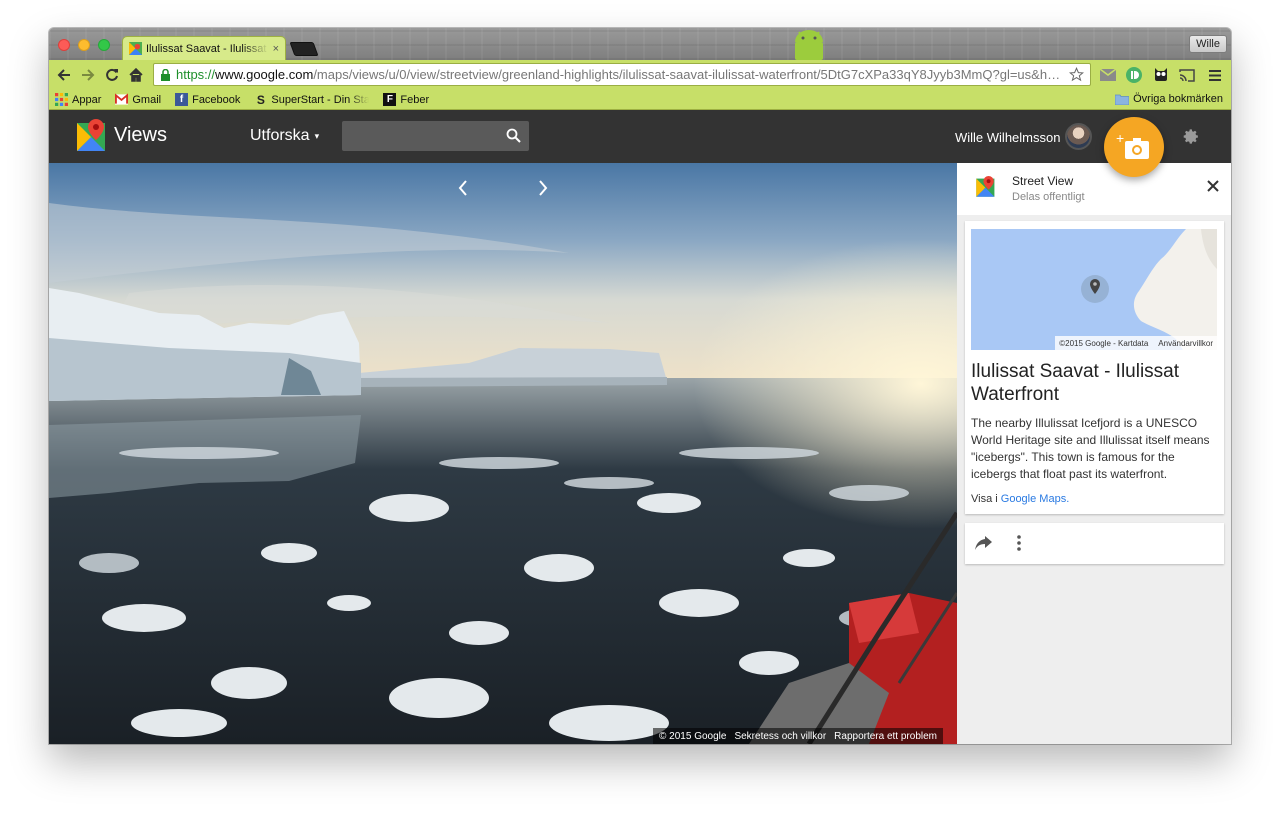 Image resolution: width=1280 pixels, height=814 pixels. Describe the element at coordinates (513, 135) in the screenshot. I see `search-icon` at that location.